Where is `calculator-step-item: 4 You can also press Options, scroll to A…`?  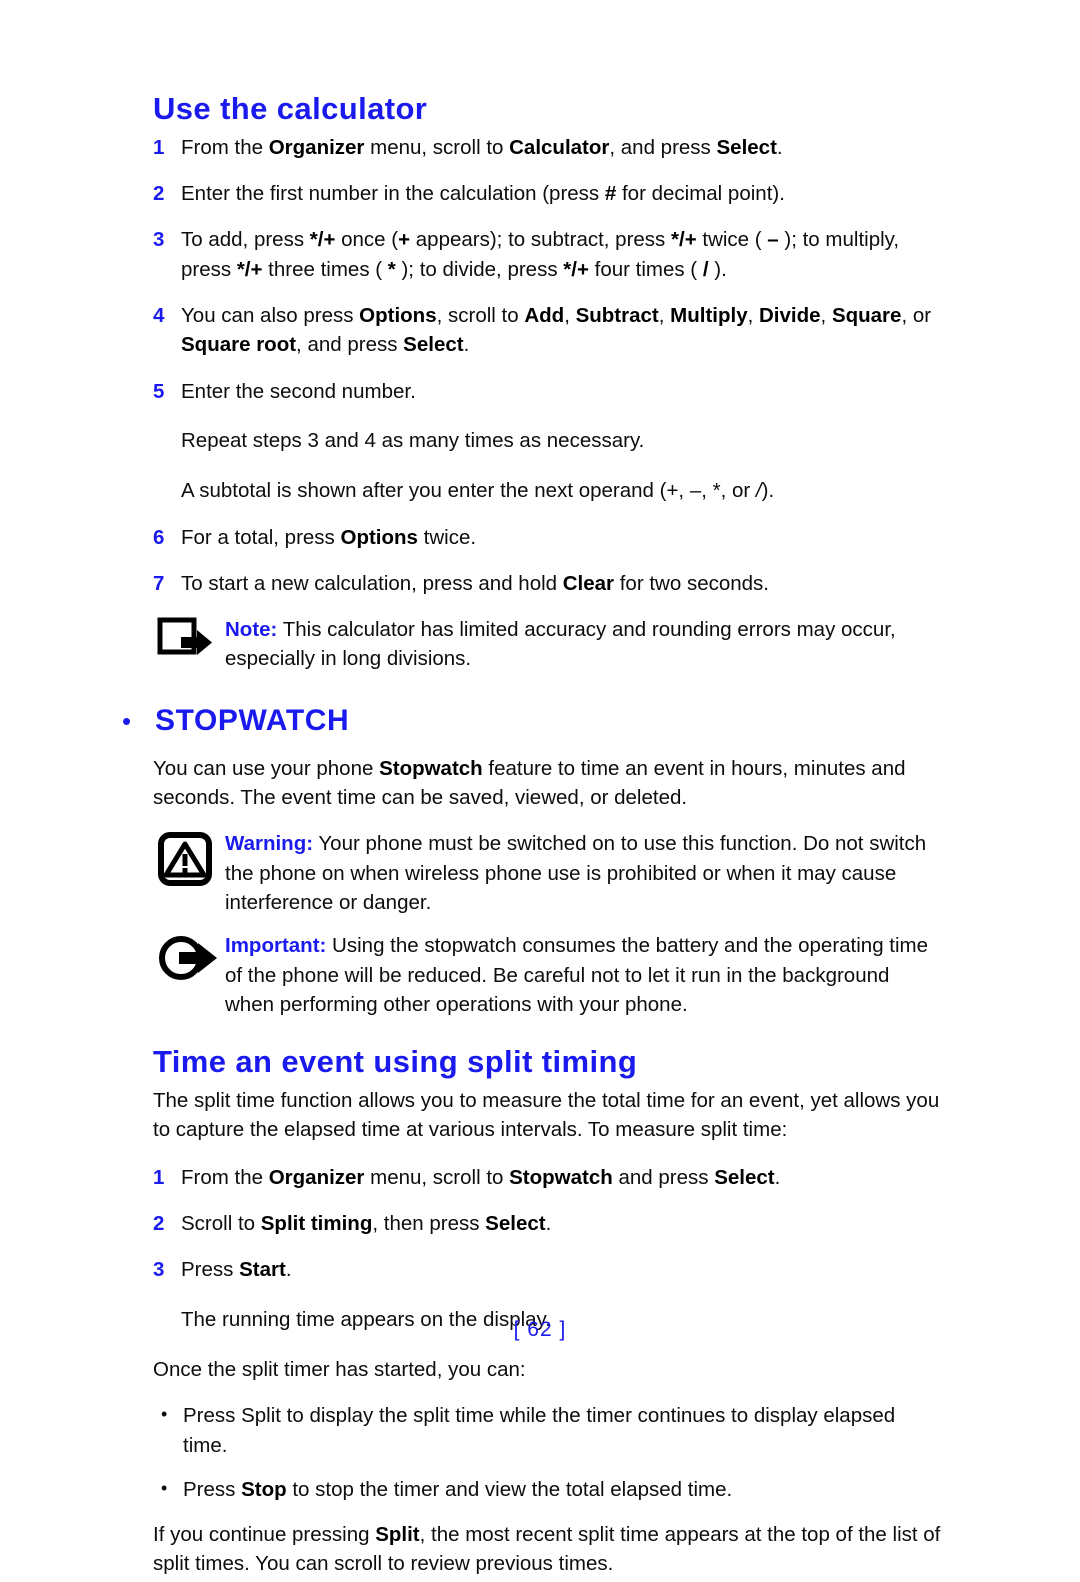 calculator-step-item: 4 You can also press Options, scroll to A… is located at coordinates (548, 330).